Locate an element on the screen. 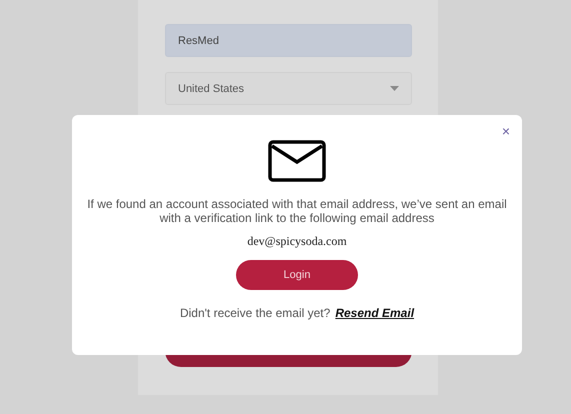 The height and width of the screenshot is (414, 571). caret-icon is located at coordinates (394, 88).